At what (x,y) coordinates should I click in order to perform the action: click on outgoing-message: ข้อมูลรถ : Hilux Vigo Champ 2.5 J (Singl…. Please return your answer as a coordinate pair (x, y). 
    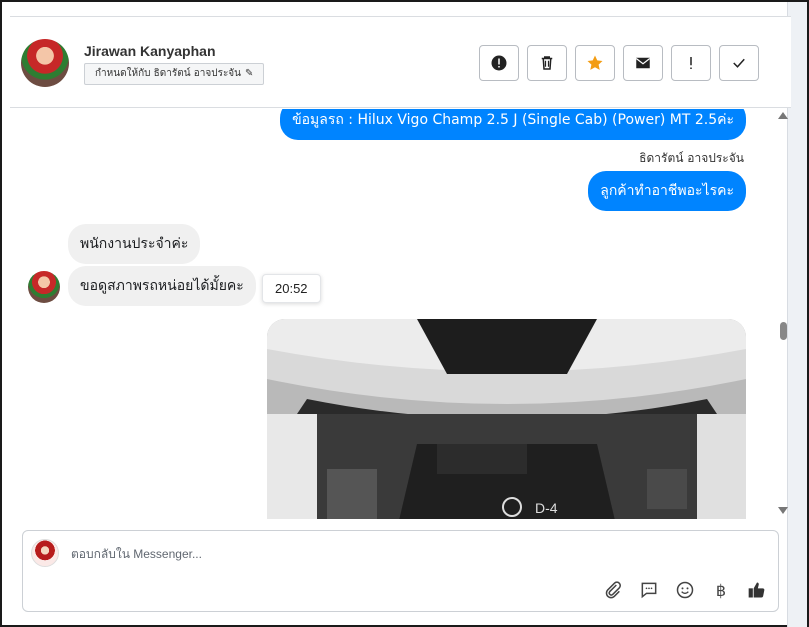
    Looking at the image, I should click on (513, 124).